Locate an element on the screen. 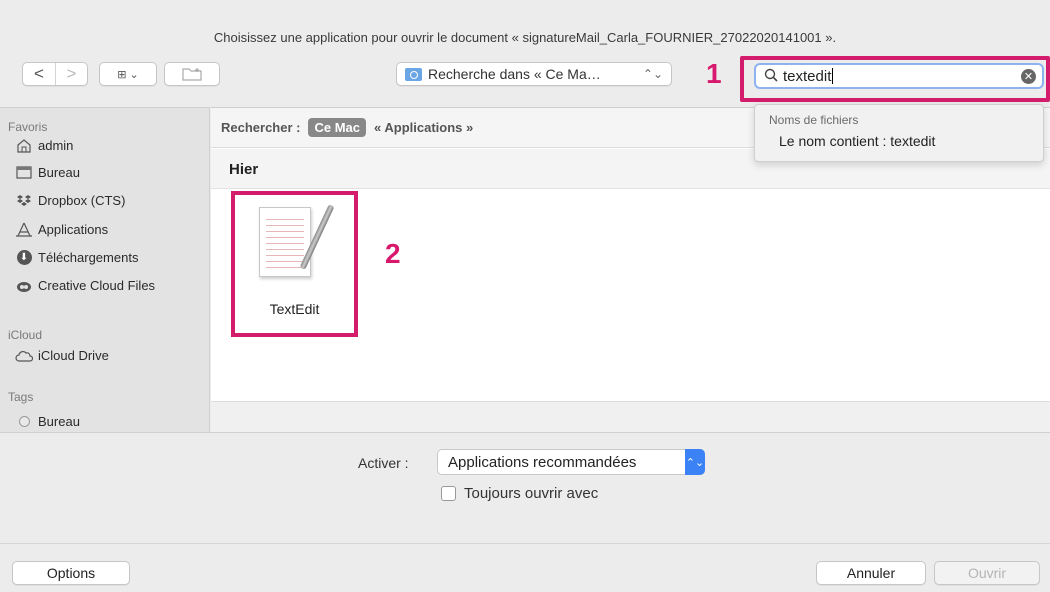 The image size is (1050, 592). search-folder-icon is located at coordinates (413, 74).